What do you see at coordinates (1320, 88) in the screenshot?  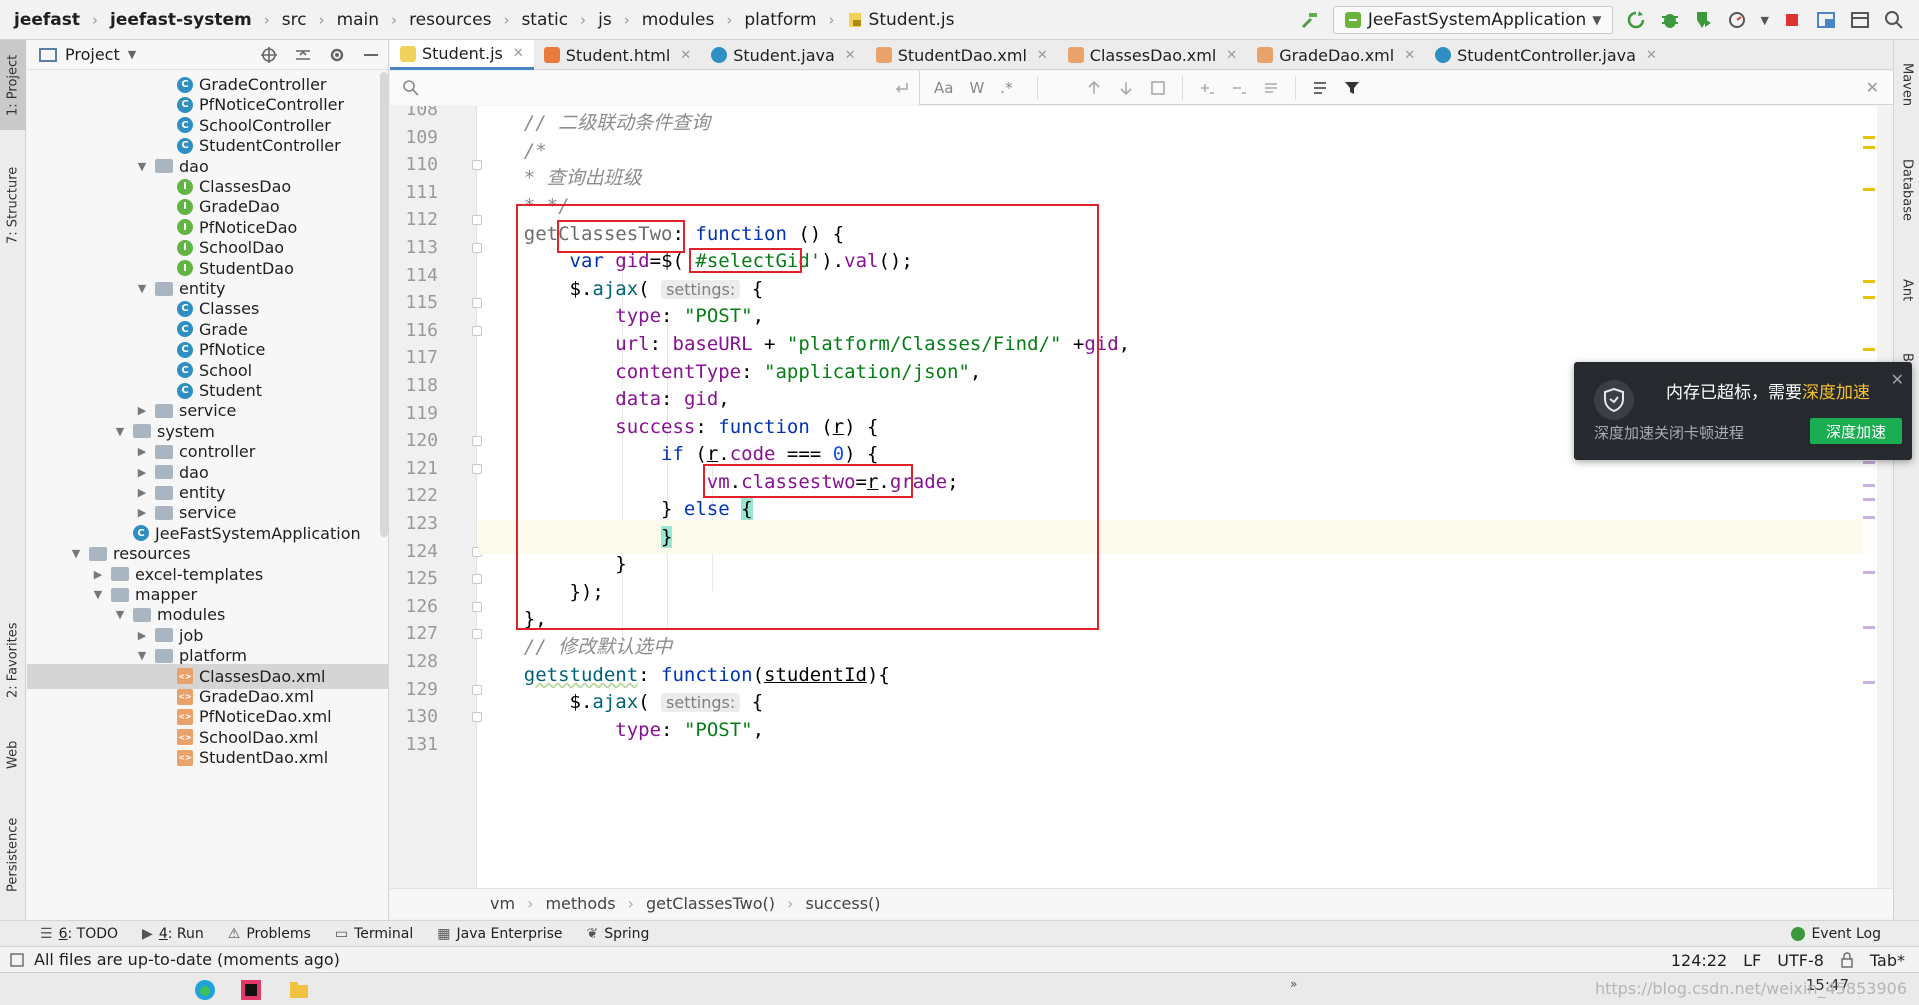 I see `filter-lines-icon` at bounding box center [1320, 88].